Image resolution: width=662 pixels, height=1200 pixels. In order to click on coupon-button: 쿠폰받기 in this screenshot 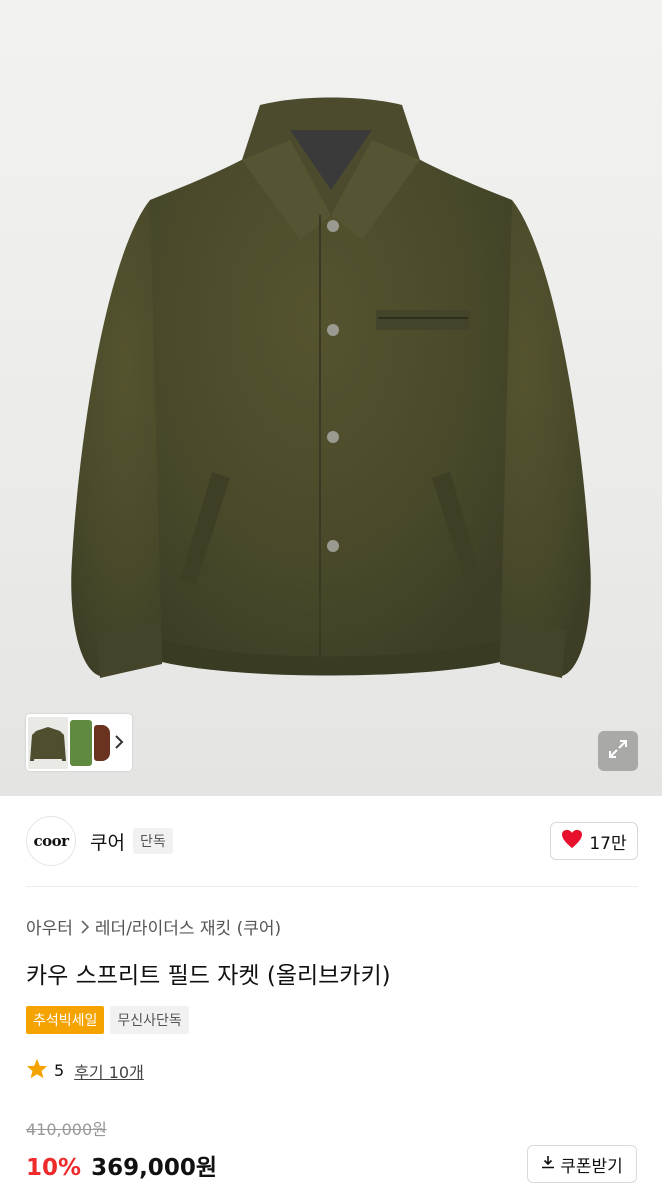, I will do `click(582, 1164)`.